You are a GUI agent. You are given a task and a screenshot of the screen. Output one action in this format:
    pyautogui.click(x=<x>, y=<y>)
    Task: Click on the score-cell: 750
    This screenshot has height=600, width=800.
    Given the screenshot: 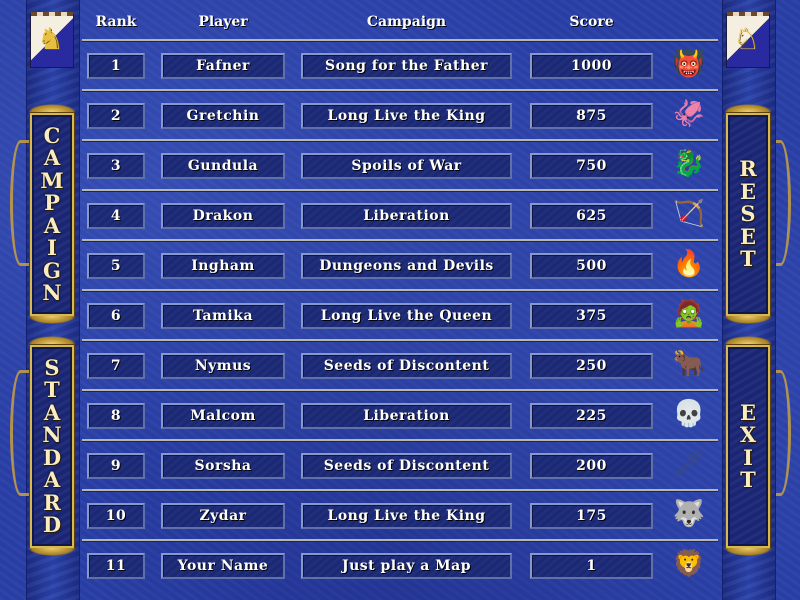 What is the action you would take?
    pyautogui.click(x=591, y=166)
    